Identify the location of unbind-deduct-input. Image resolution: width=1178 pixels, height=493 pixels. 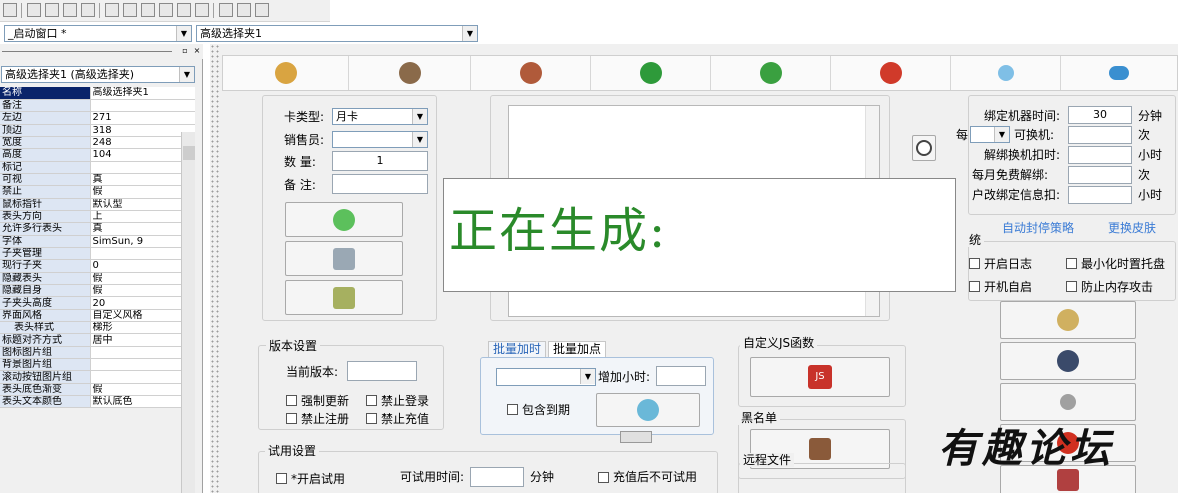
(1100, 155).